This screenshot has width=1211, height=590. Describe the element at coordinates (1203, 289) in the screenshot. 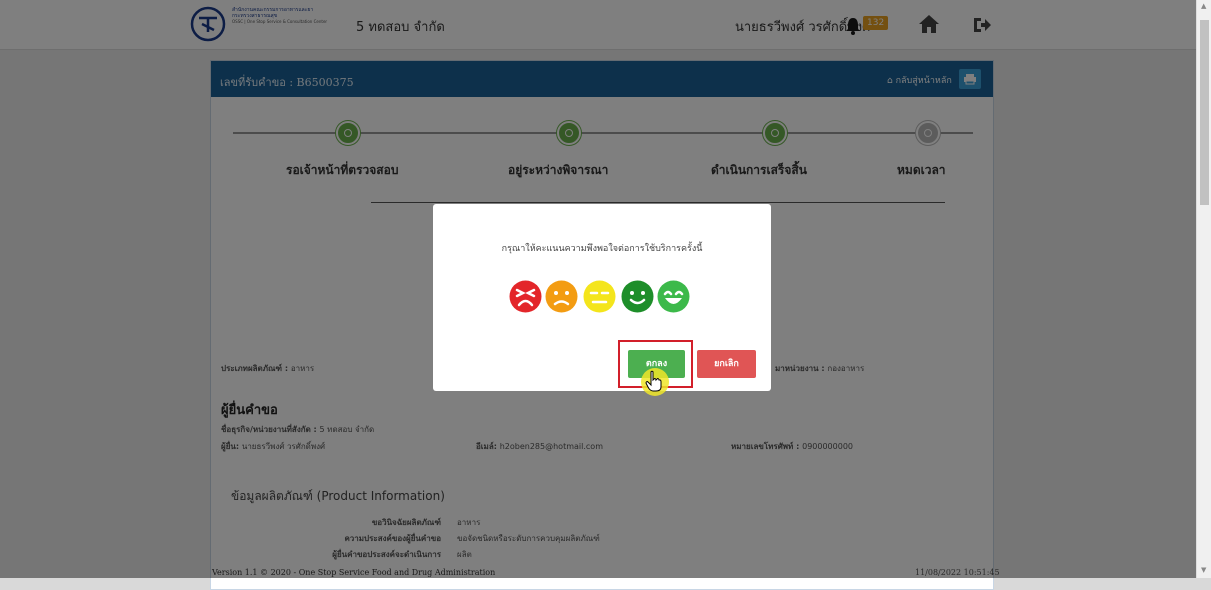

I see `vertical-scrollbar: ▲ ▼` at that location.